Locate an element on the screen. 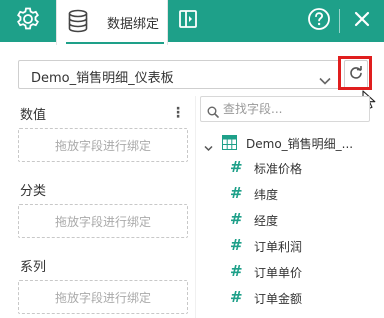  field-item: # 订单单价 is located at coordinates (298, 272).